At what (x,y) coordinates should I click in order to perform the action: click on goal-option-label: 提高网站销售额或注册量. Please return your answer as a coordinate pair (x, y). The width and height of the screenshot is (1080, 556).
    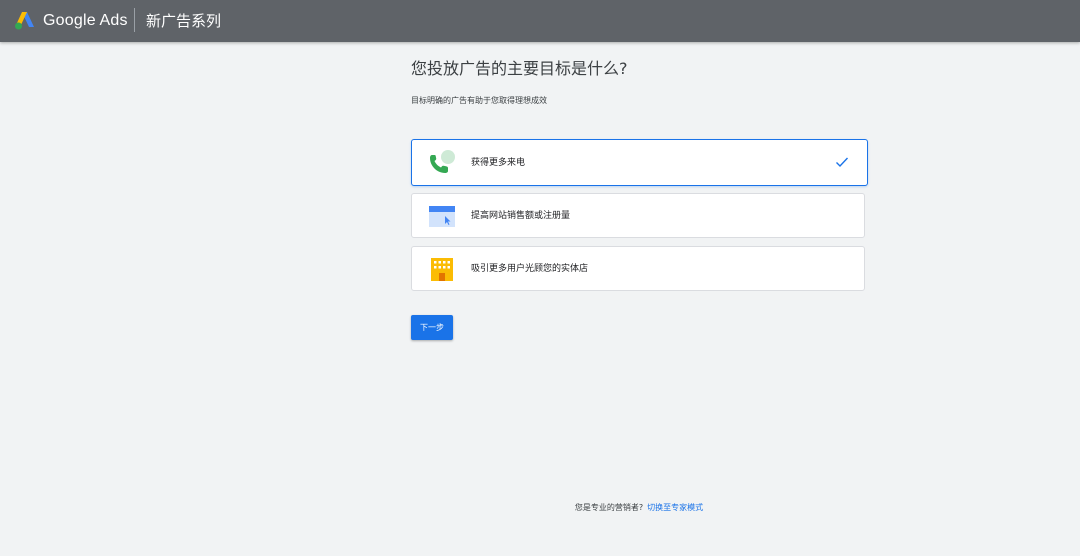
    Looking at the image, I should click on (521, 216).